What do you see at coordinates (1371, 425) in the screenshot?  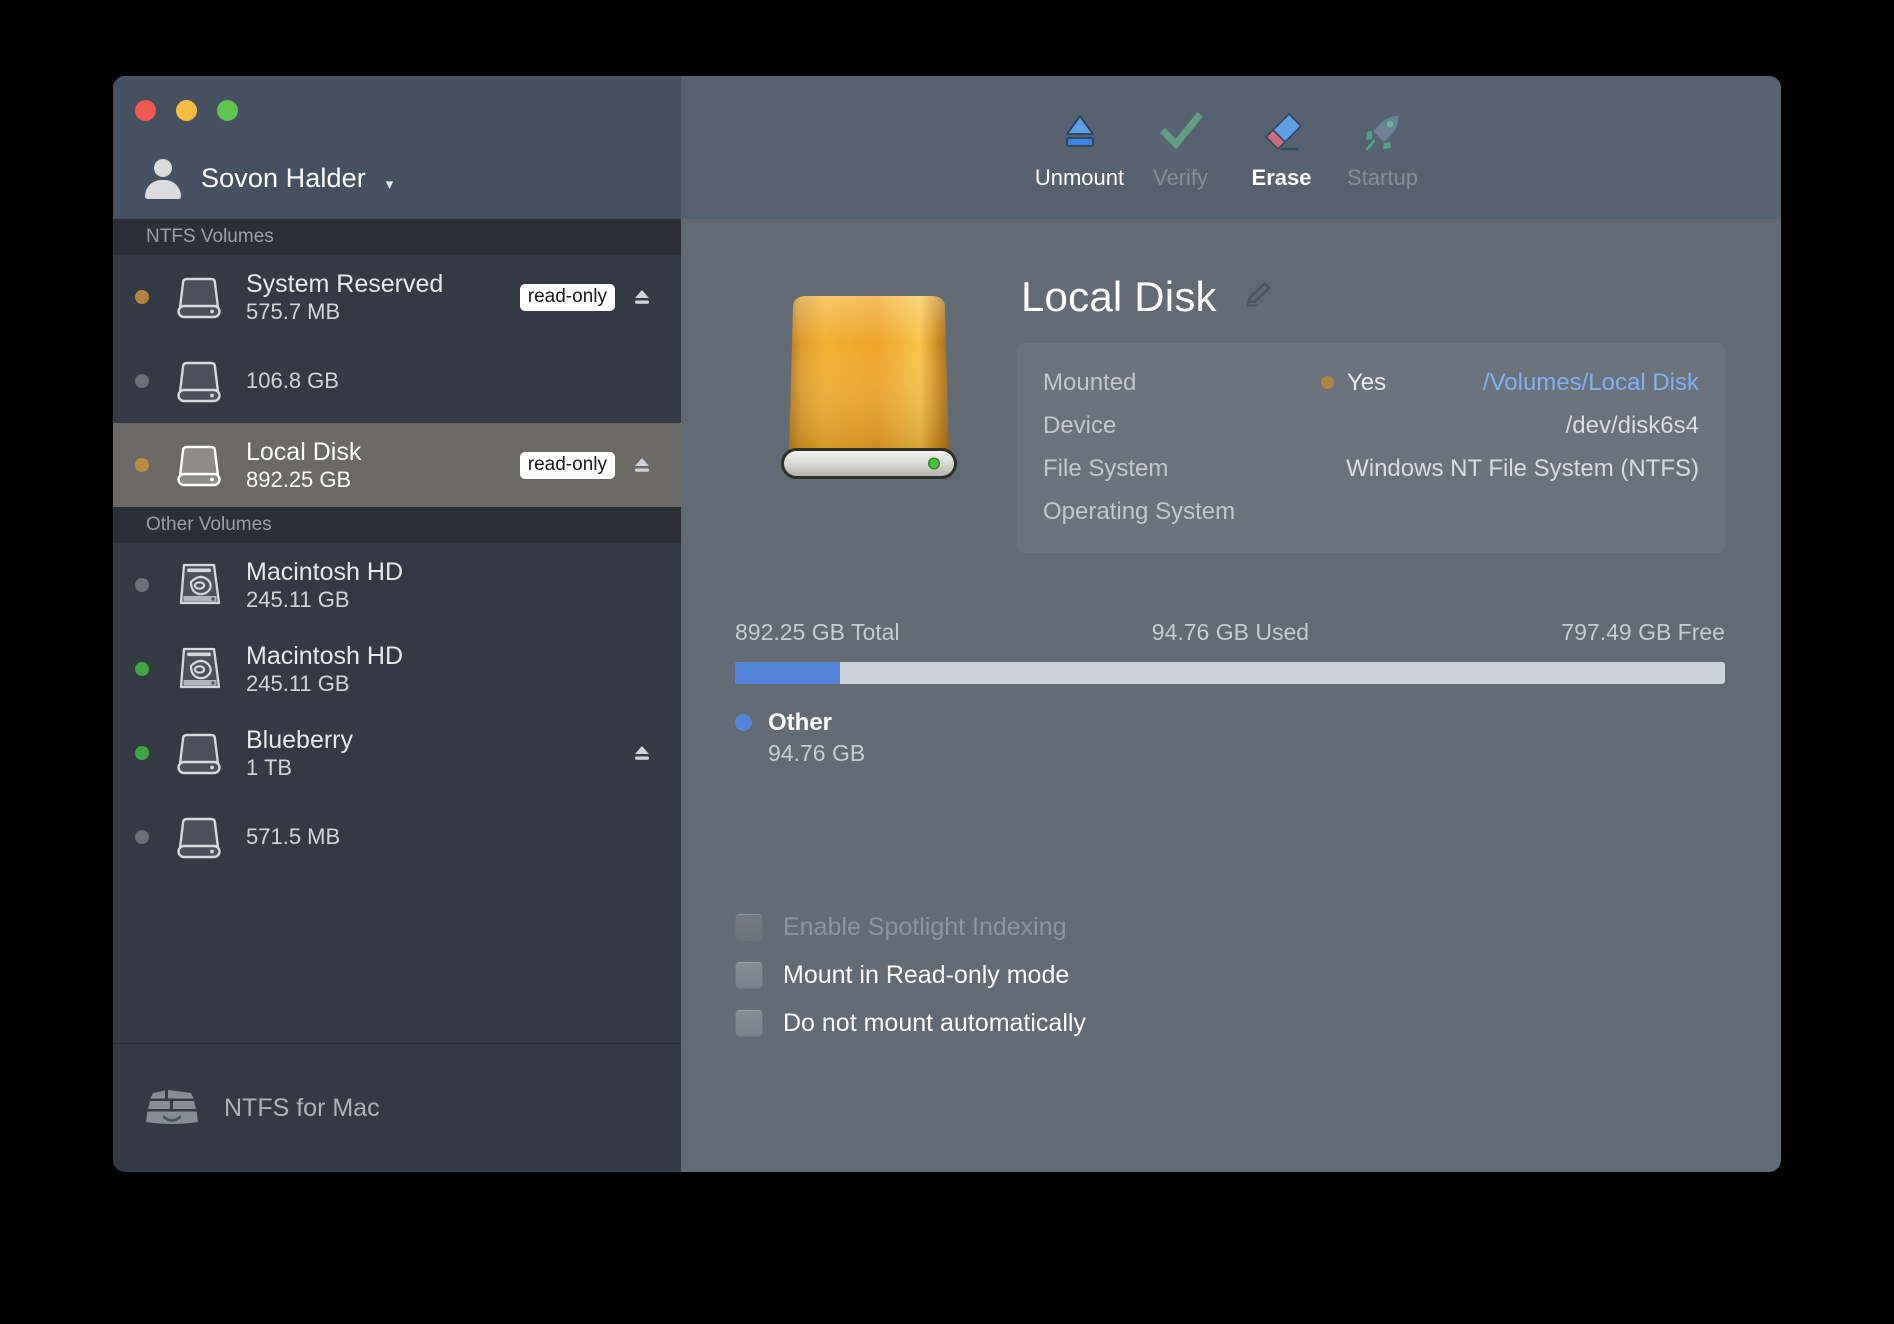 I see `info-row: Device/dev/disk6s4` at bounding box center [1371, 425].